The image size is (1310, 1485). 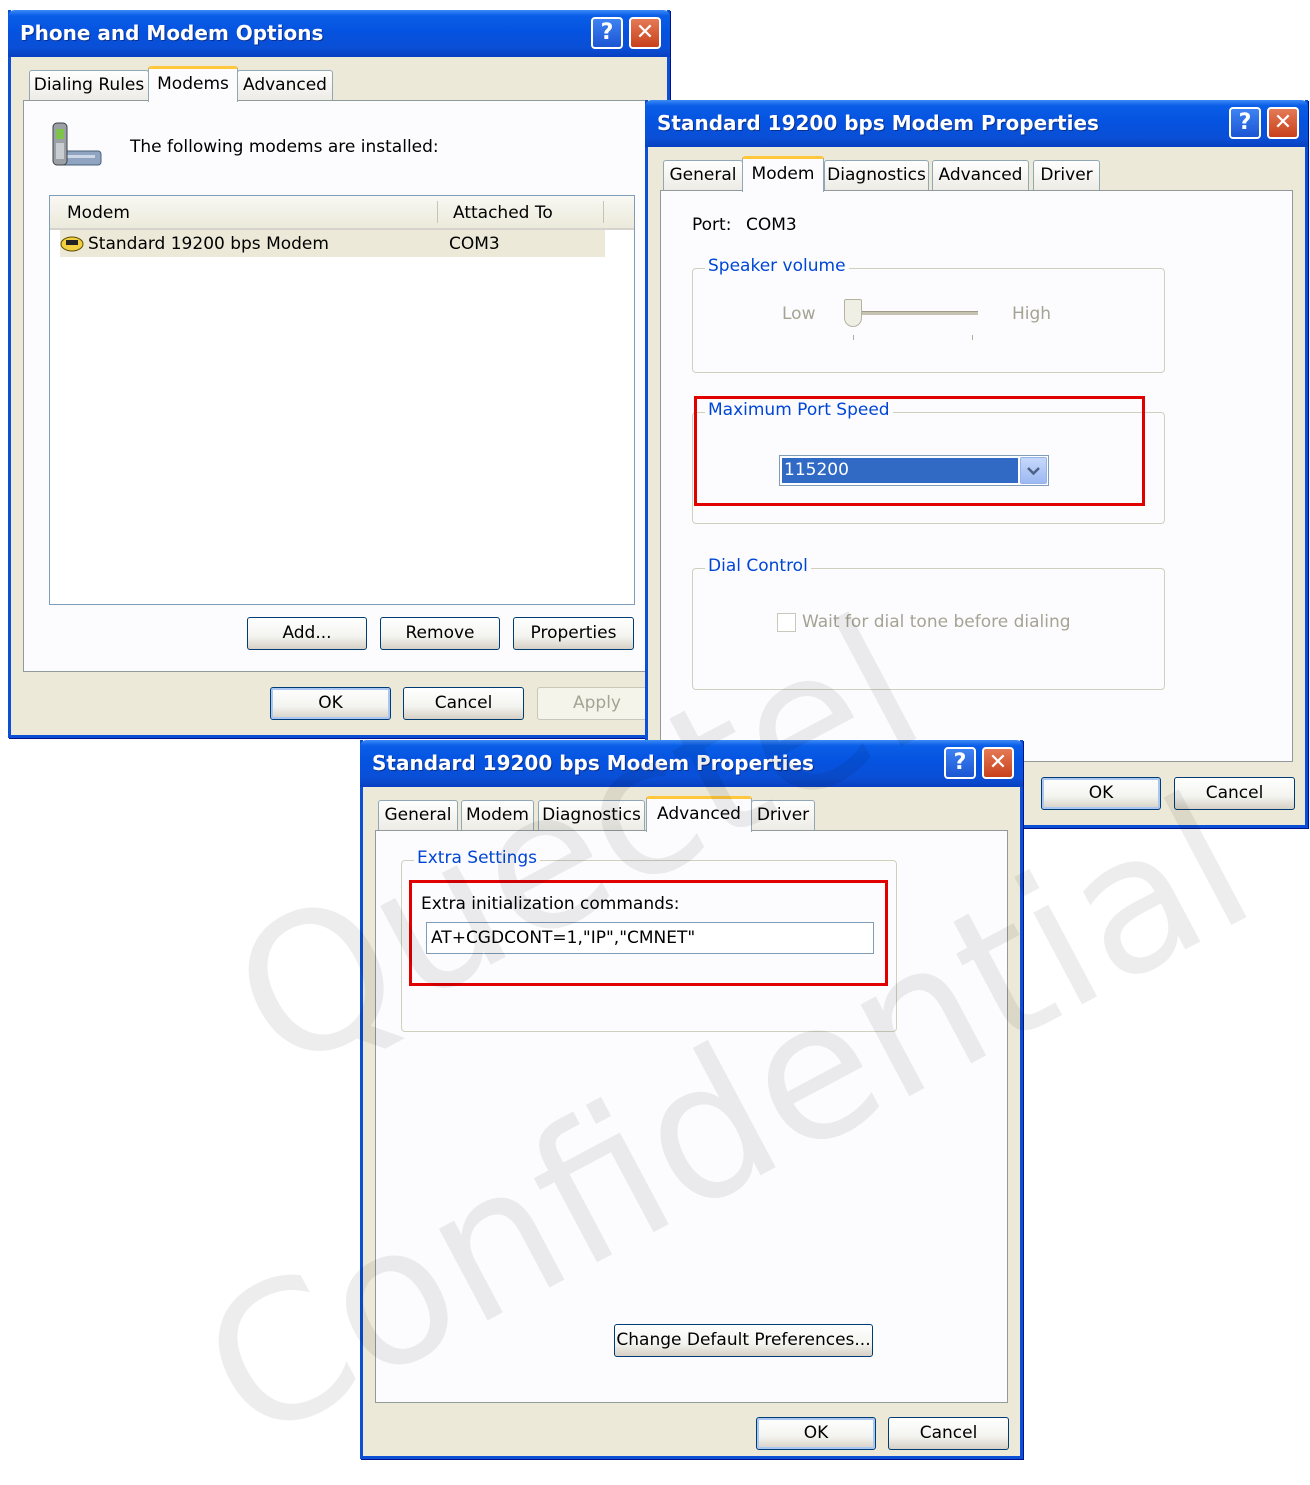 What do you see at coordinates (648, 933) in the screenshot?
I see `highlight-extra-init-commands` at bounding box center [648, 933].